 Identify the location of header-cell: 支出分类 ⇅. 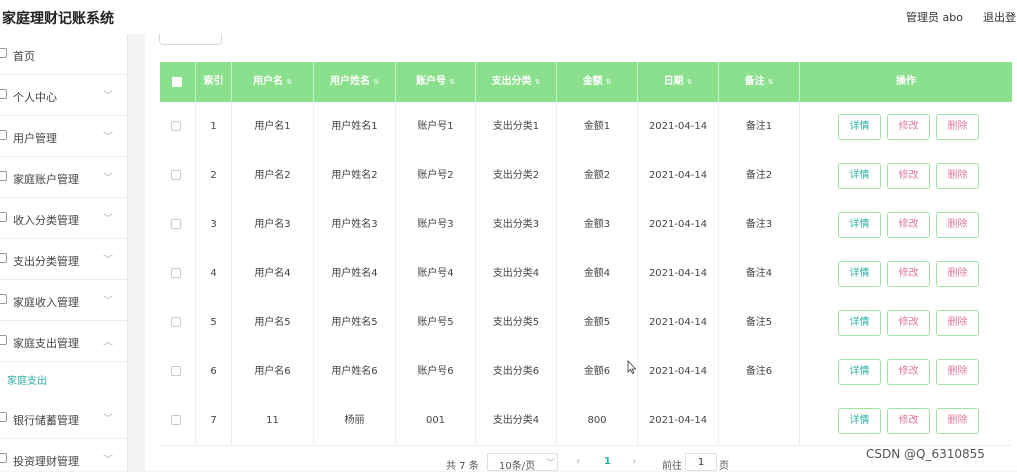
(516, 82).